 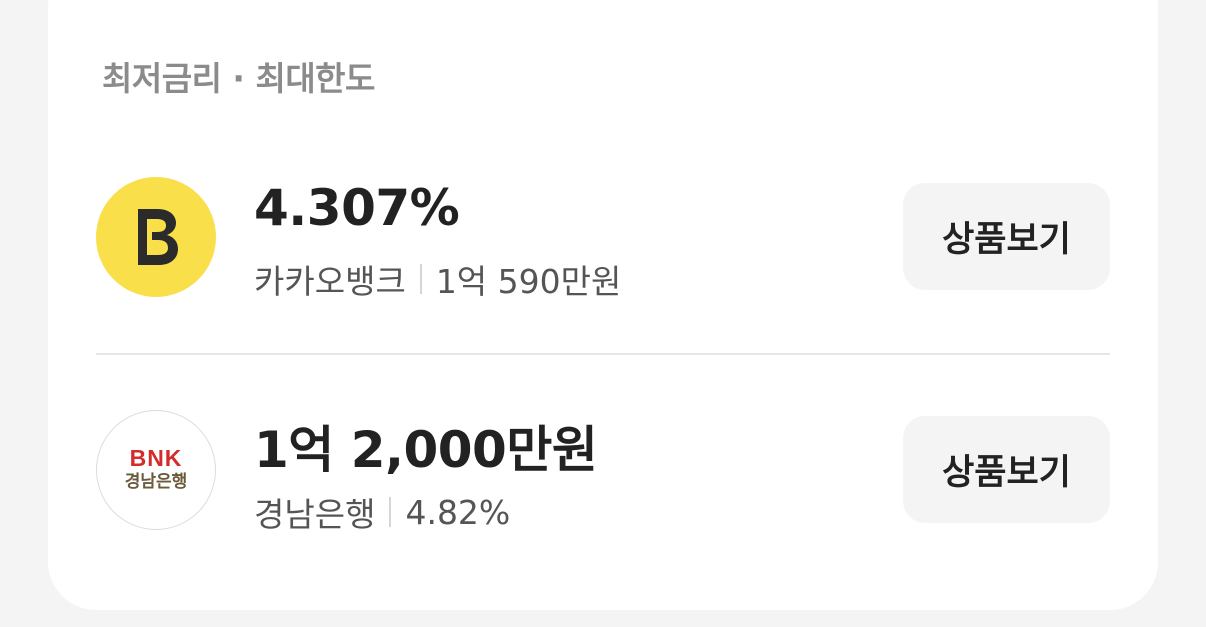 I want to click on product-meta: 경남은행 4.82%, so click(x=382, y=512).